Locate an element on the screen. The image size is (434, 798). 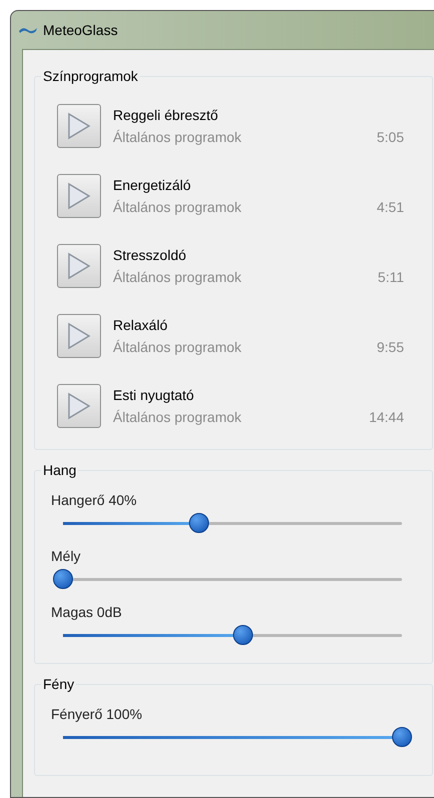
slider-label: Hangerő 40% is located at coordinates (94, 500).